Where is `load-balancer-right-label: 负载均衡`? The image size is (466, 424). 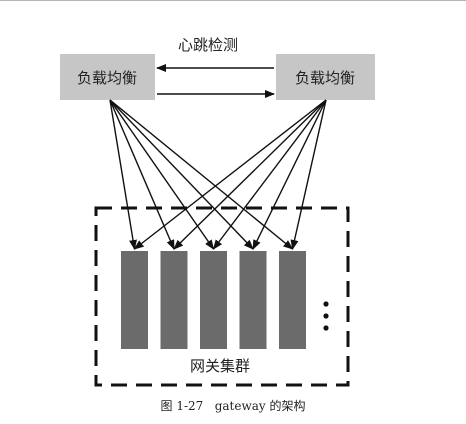 load-balancer-right-label: 负载均衡 is located at coordinates (325, 78).